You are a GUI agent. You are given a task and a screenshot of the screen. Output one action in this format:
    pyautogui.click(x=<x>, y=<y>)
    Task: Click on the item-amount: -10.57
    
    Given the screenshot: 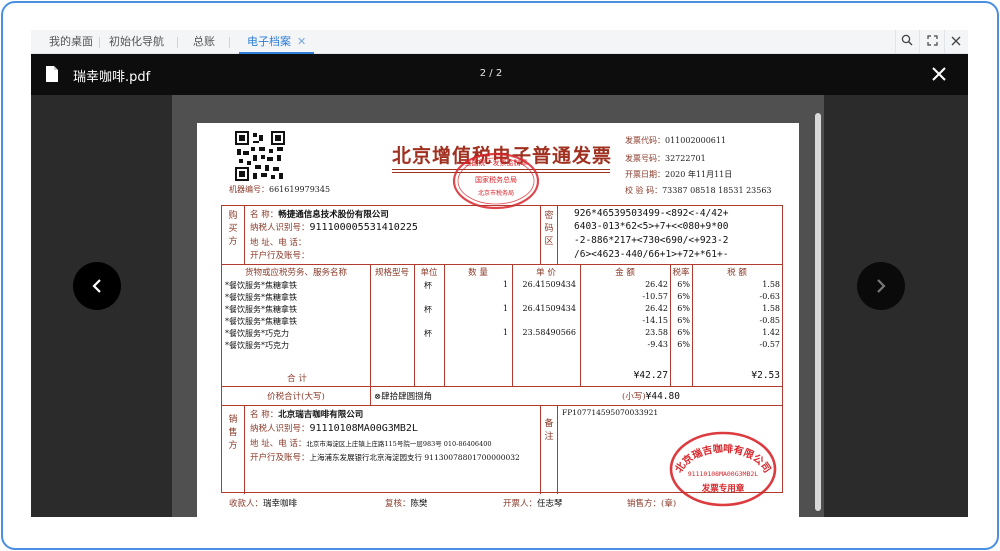 What is the action you would take?
    pyautogui.click(x=655, y=296)
    